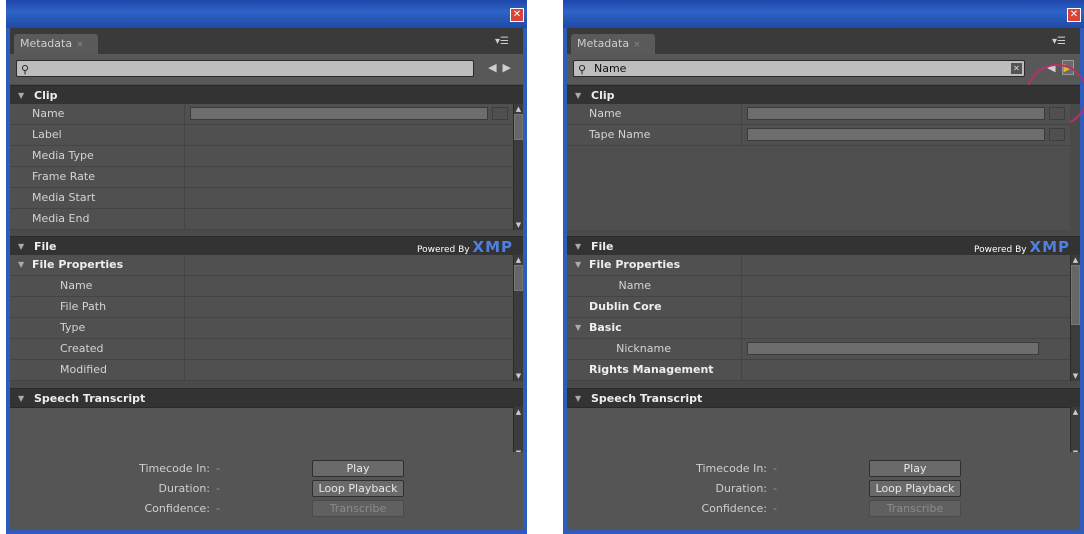 The width and height of the screenshot is (1084, 534). Describe the element at coordinates (610, 68) in the screenshot. I see `search-value: Name` at that location.